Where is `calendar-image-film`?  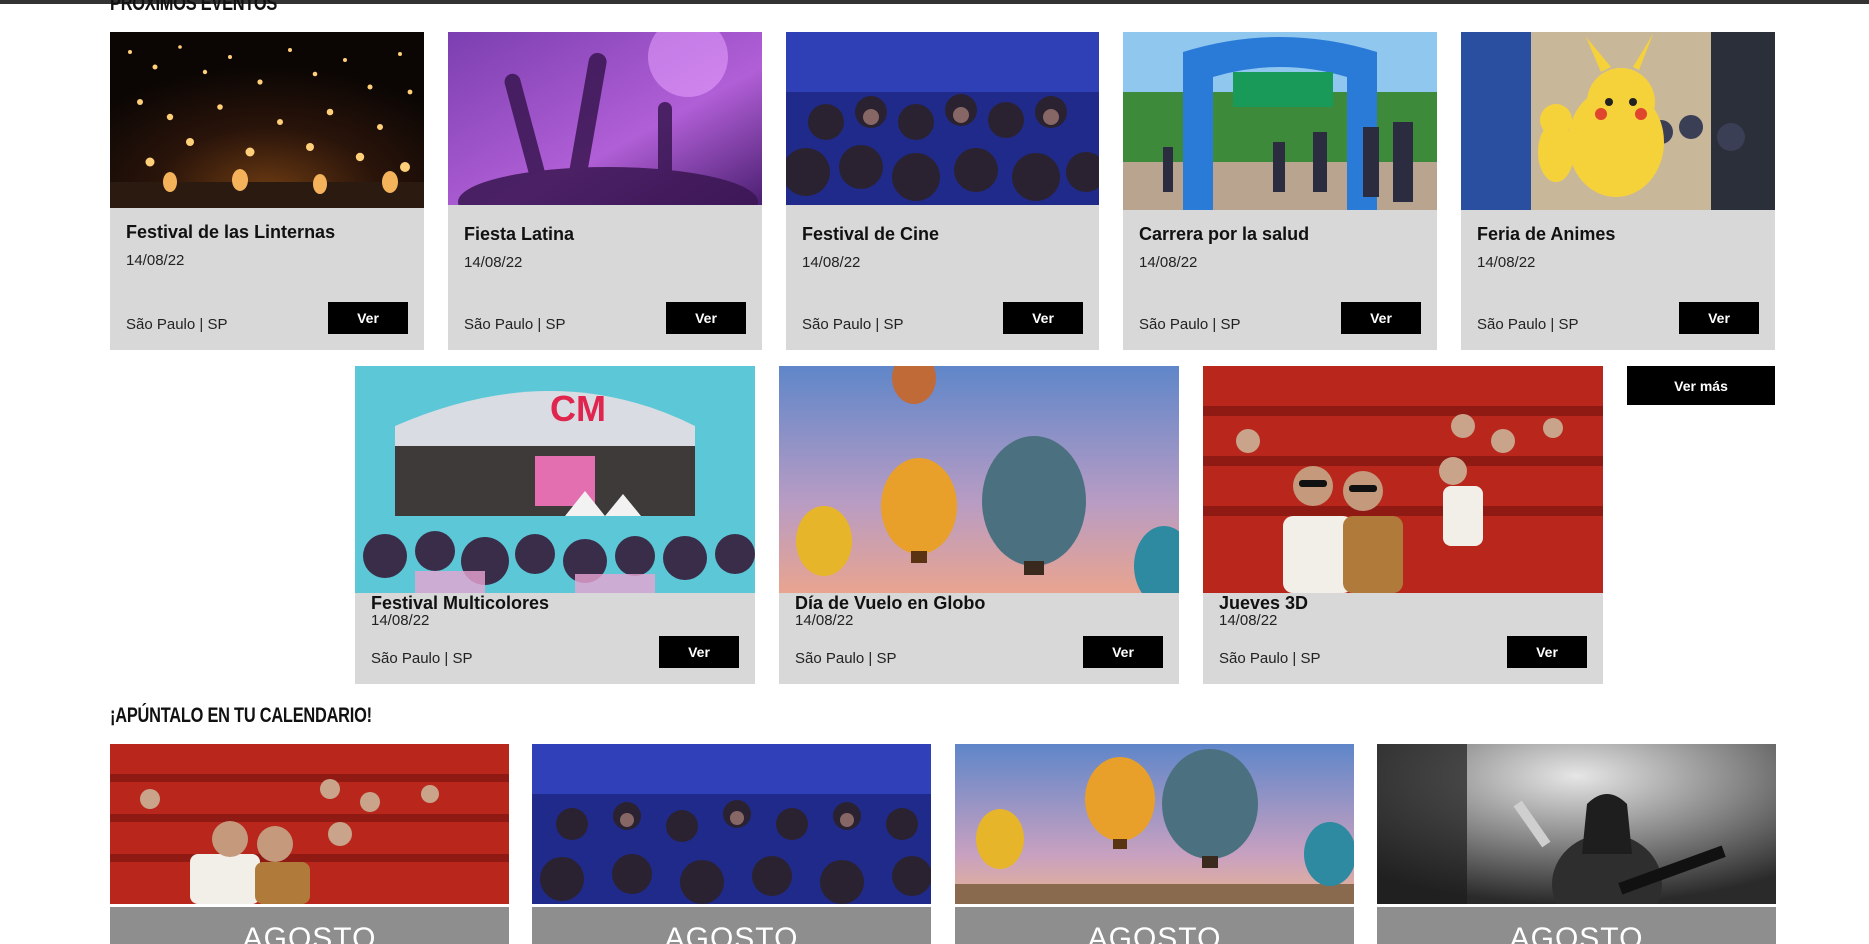 calendar-image-film is located at coordinates (731, 824).